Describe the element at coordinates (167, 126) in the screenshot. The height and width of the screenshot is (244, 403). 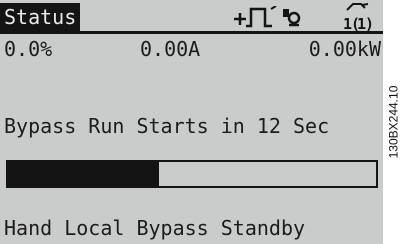
I see `bypass-countdown-message: Bypass Run Starts in 12 Sec` at that location.